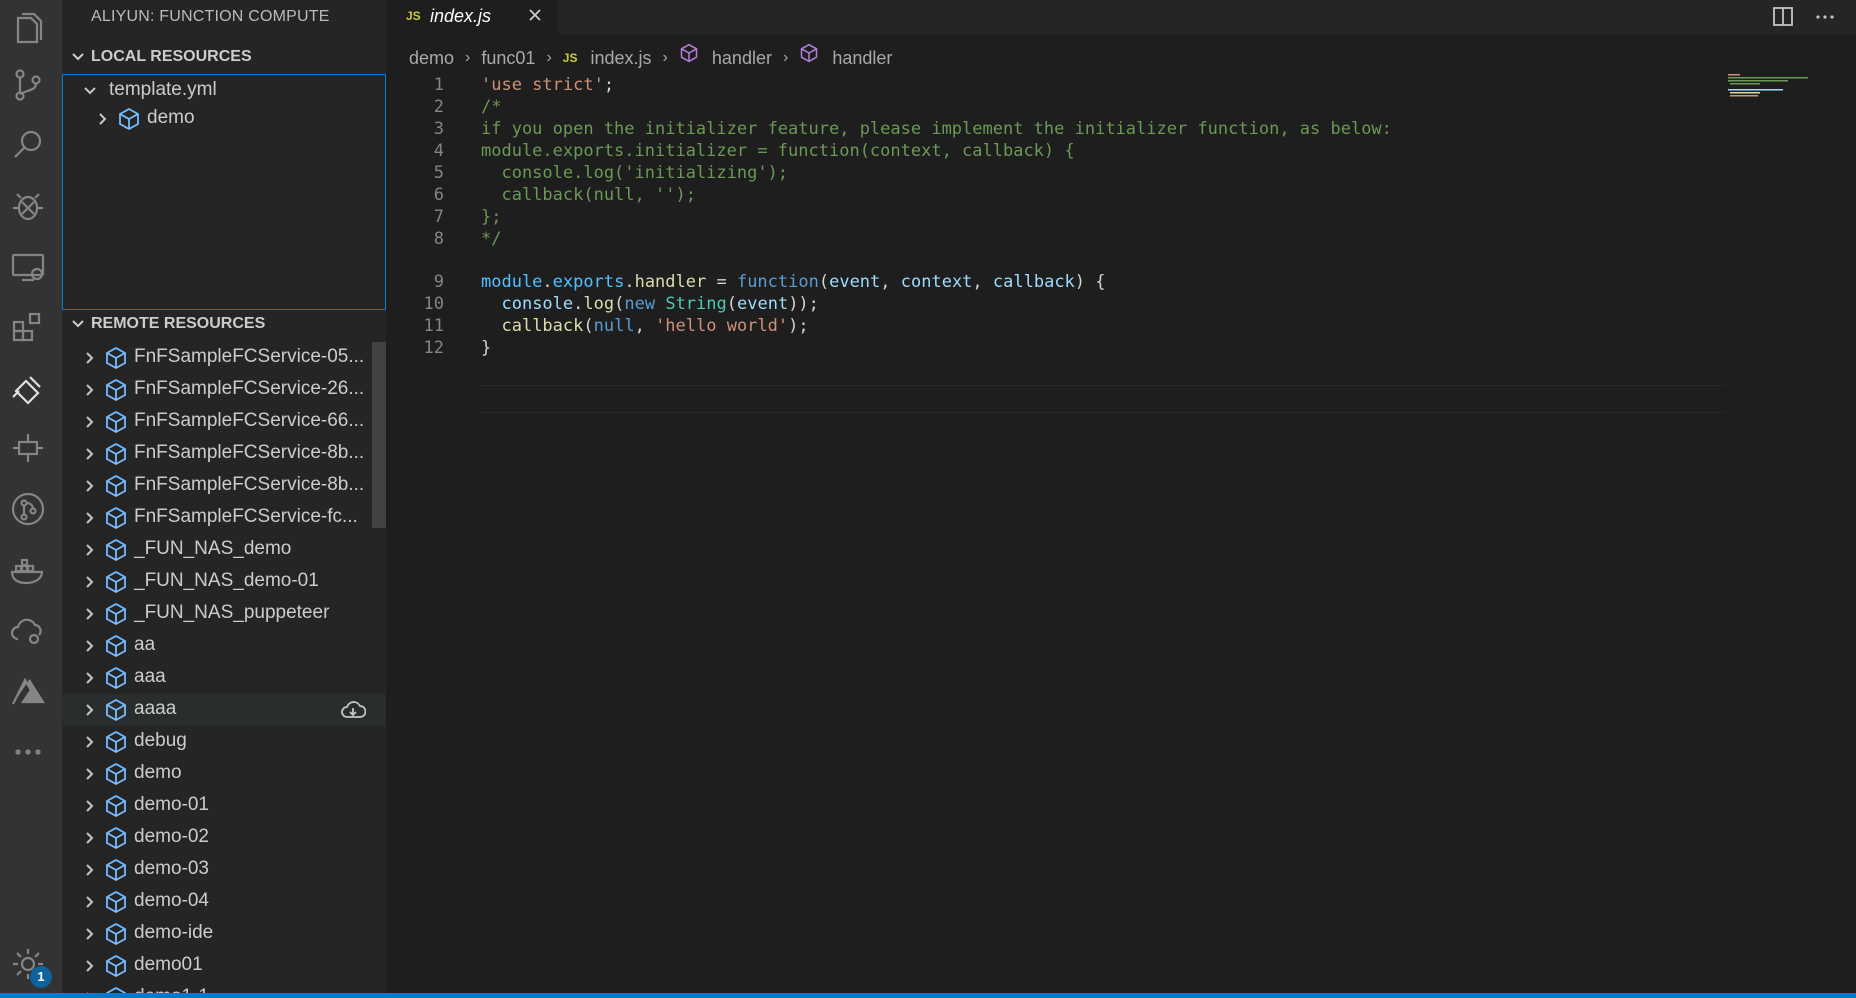 The image size is (1856, 998). I want to click on tree-item-remote-service: _FUN_NAS_demo-01, so click(224, 582).